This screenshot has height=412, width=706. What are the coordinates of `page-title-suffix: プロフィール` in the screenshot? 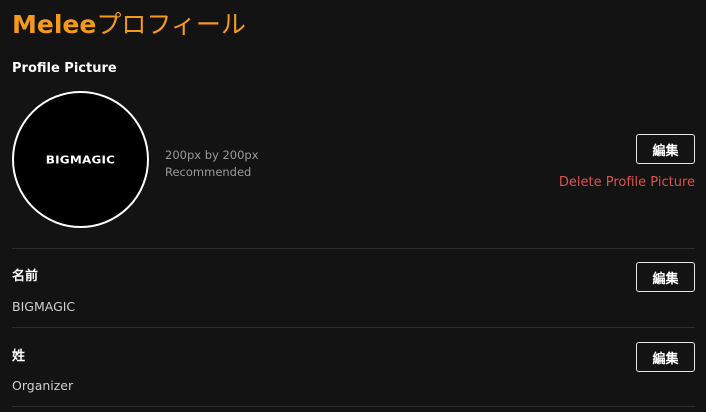 It's located at (171, 24).